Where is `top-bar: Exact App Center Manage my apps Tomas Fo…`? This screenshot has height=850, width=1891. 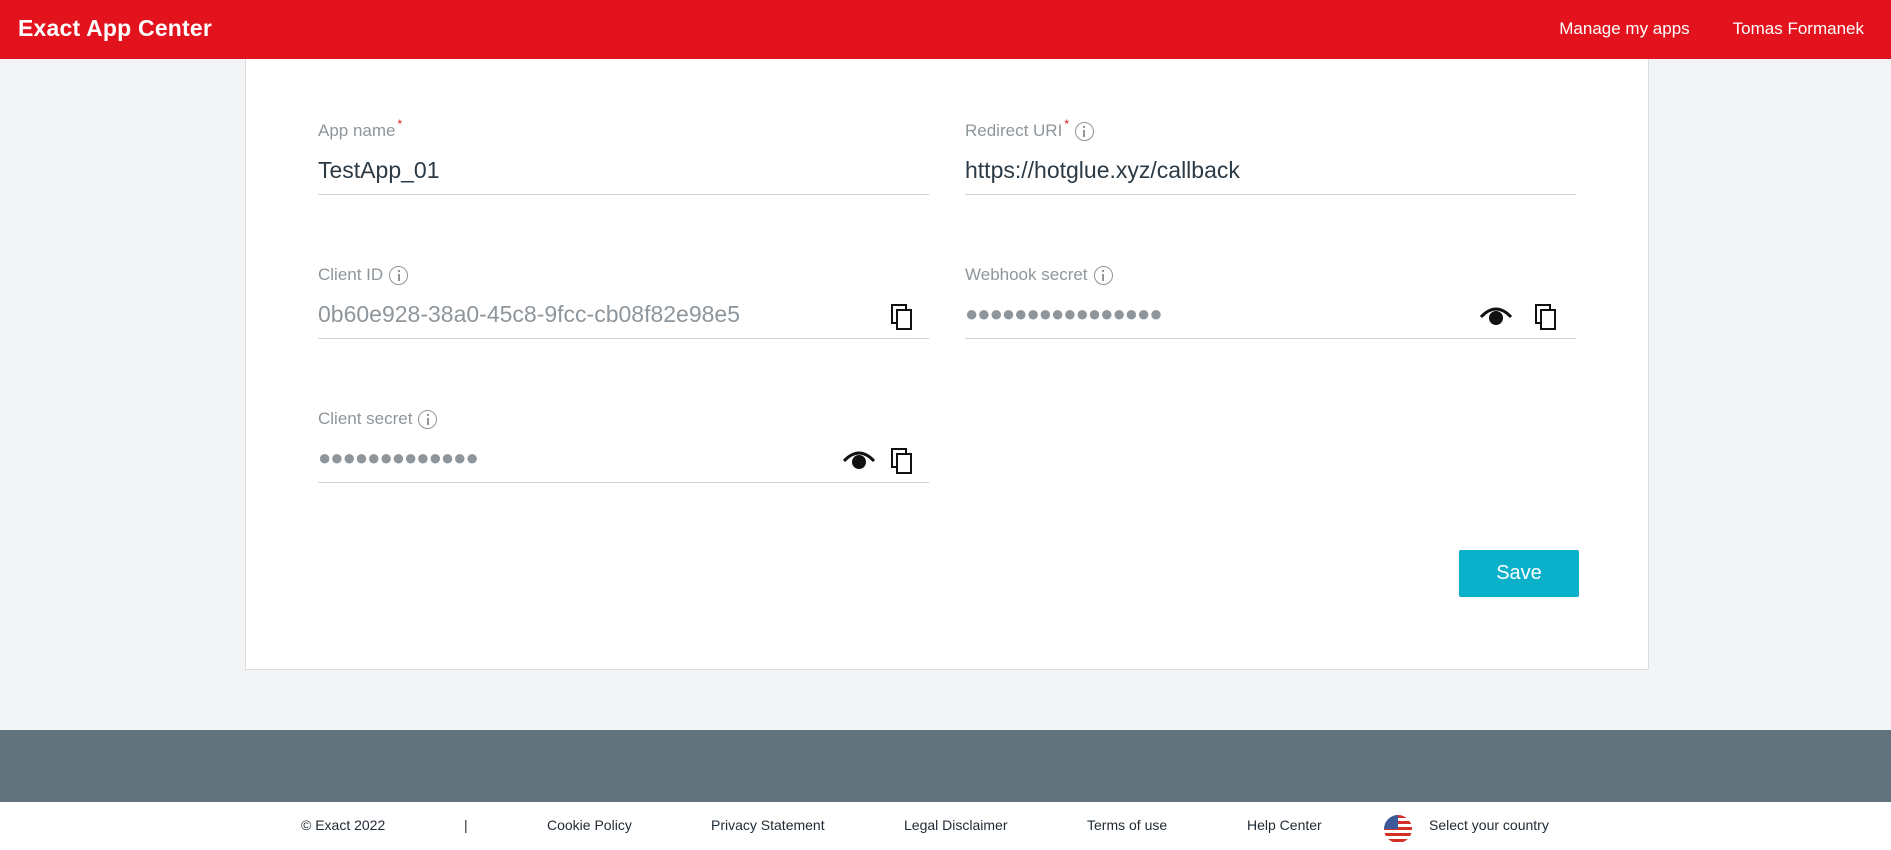 top-bar: Exact App Center Manage my apps Tomas Fo… is located at coordinates (945, 29).